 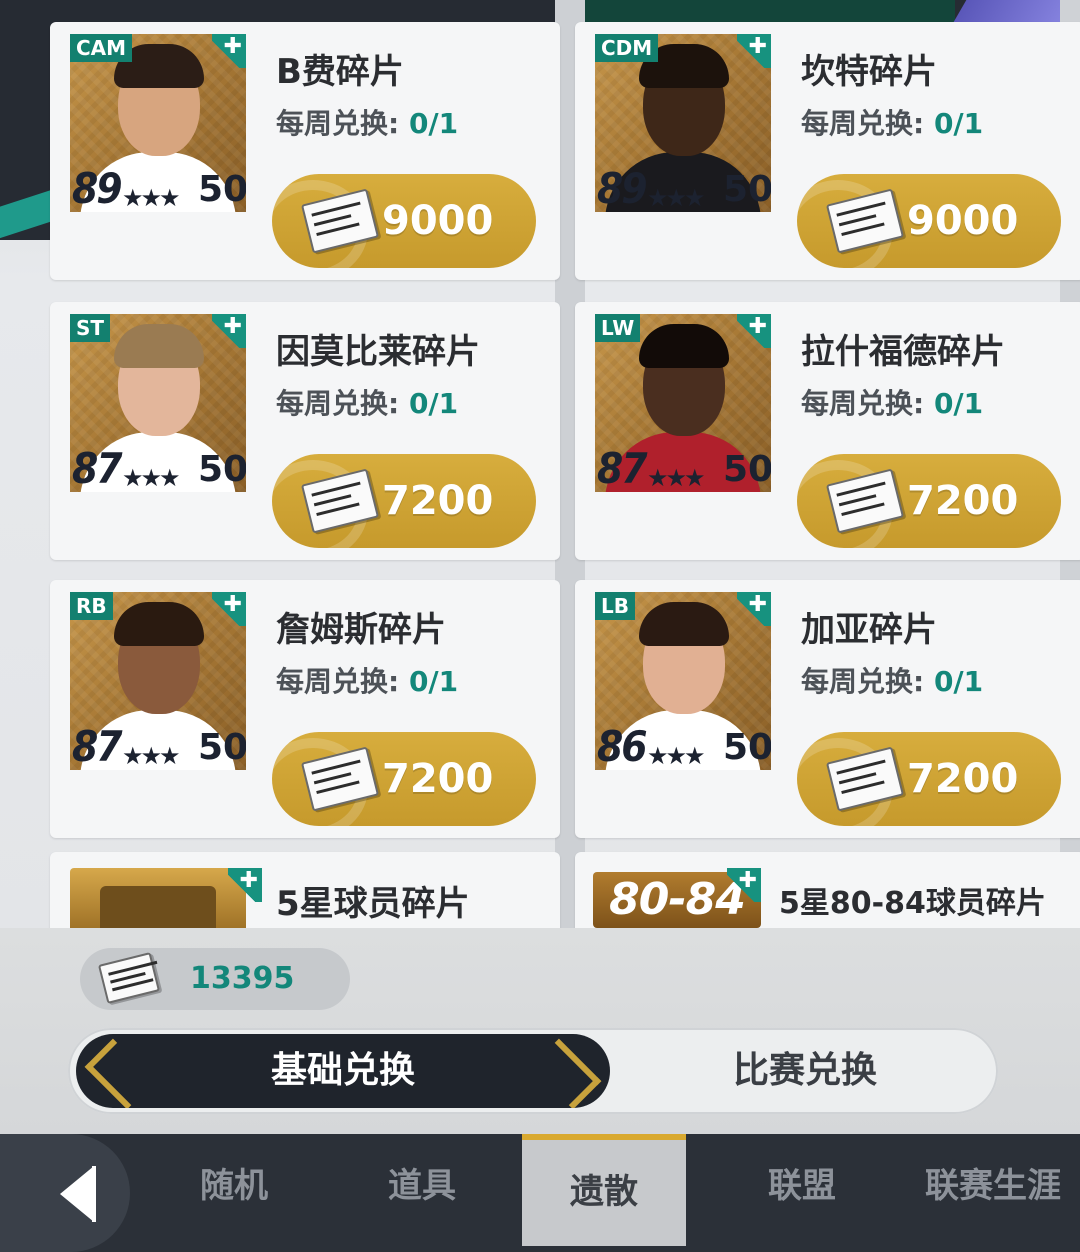 What do you see at coordinates (305, 431) in the screenshot?
I see `player-shard-card: ST ✚ 87 ★★★ 50 因莫比莱碎片 每周兑换: 0/1 7200` at bounding box center [305, 431].